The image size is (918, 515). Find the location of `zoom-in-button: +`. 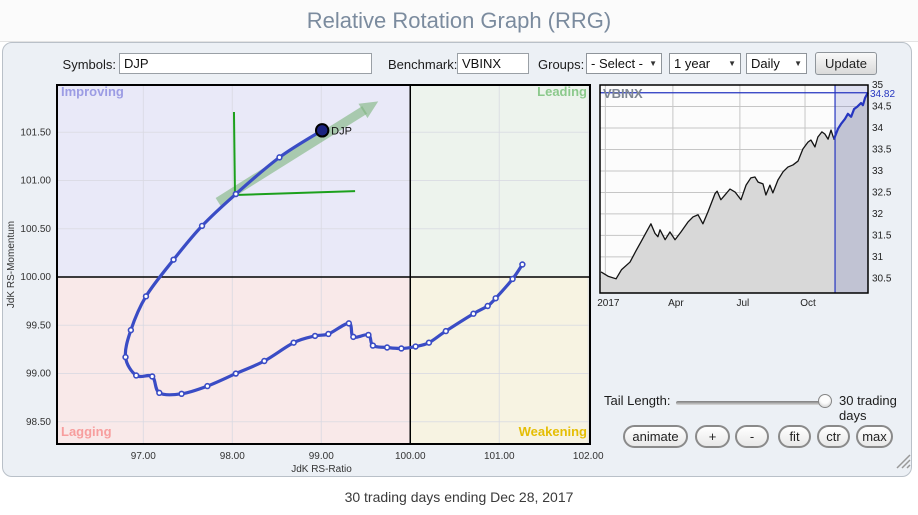

zoom-in-button: + is located at coordinates (712, 436).